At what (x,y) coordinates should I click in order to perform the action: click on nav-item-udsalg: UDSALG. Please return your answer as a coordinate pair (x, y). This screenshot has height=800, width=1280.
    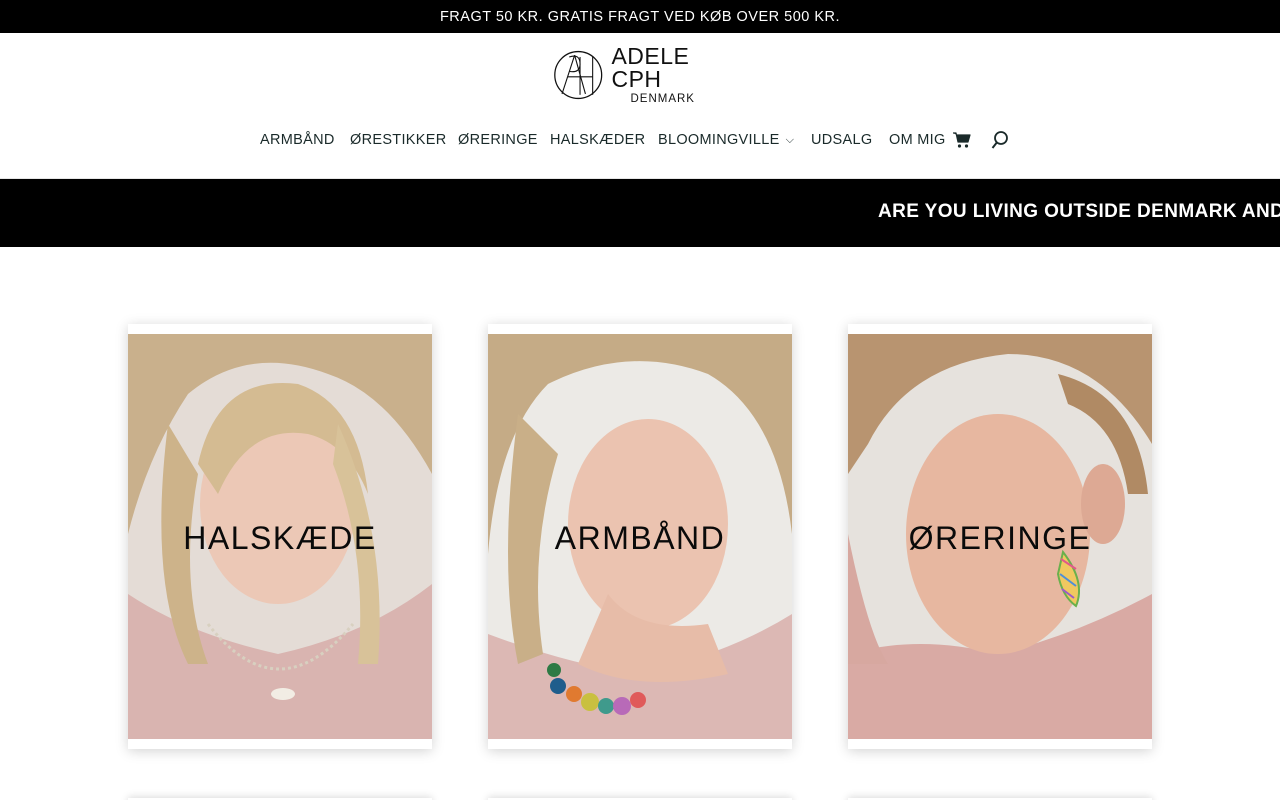
    Looking at the image, I should click on (841, 140).